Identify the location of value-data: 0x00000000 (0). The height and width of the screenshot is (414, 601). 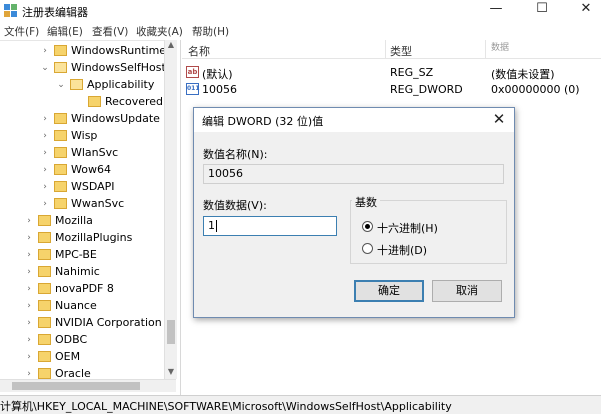
(535, 89).